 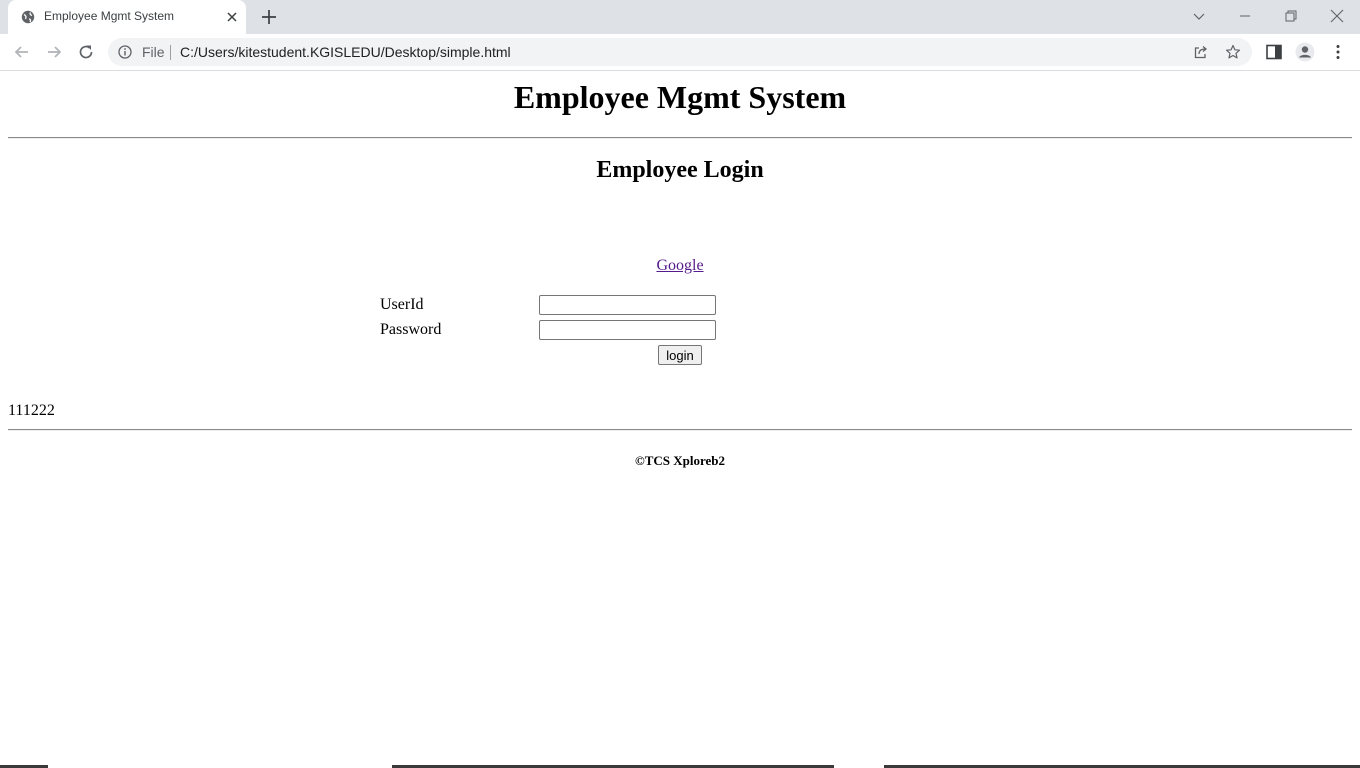 What do you see at coordinates (680, 170) in the screenshot?
I see `login-heading: Employee Login` at bounding box center [680, 170].